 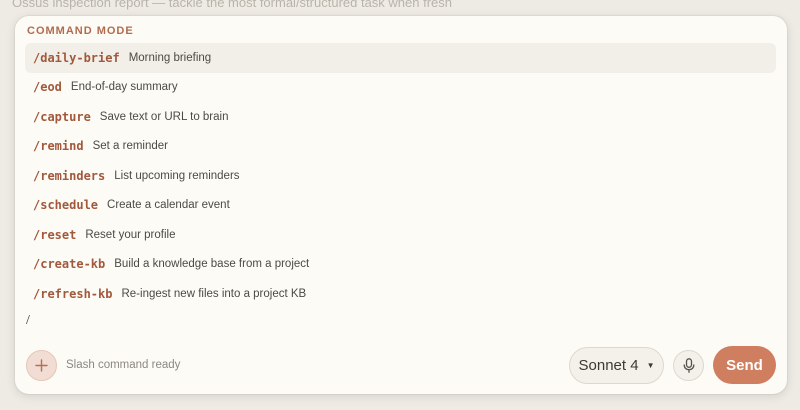 What do you see at coordinates (28, 321) in the screenshot?
I see `message-input: /` at bounding box center [28, 321].